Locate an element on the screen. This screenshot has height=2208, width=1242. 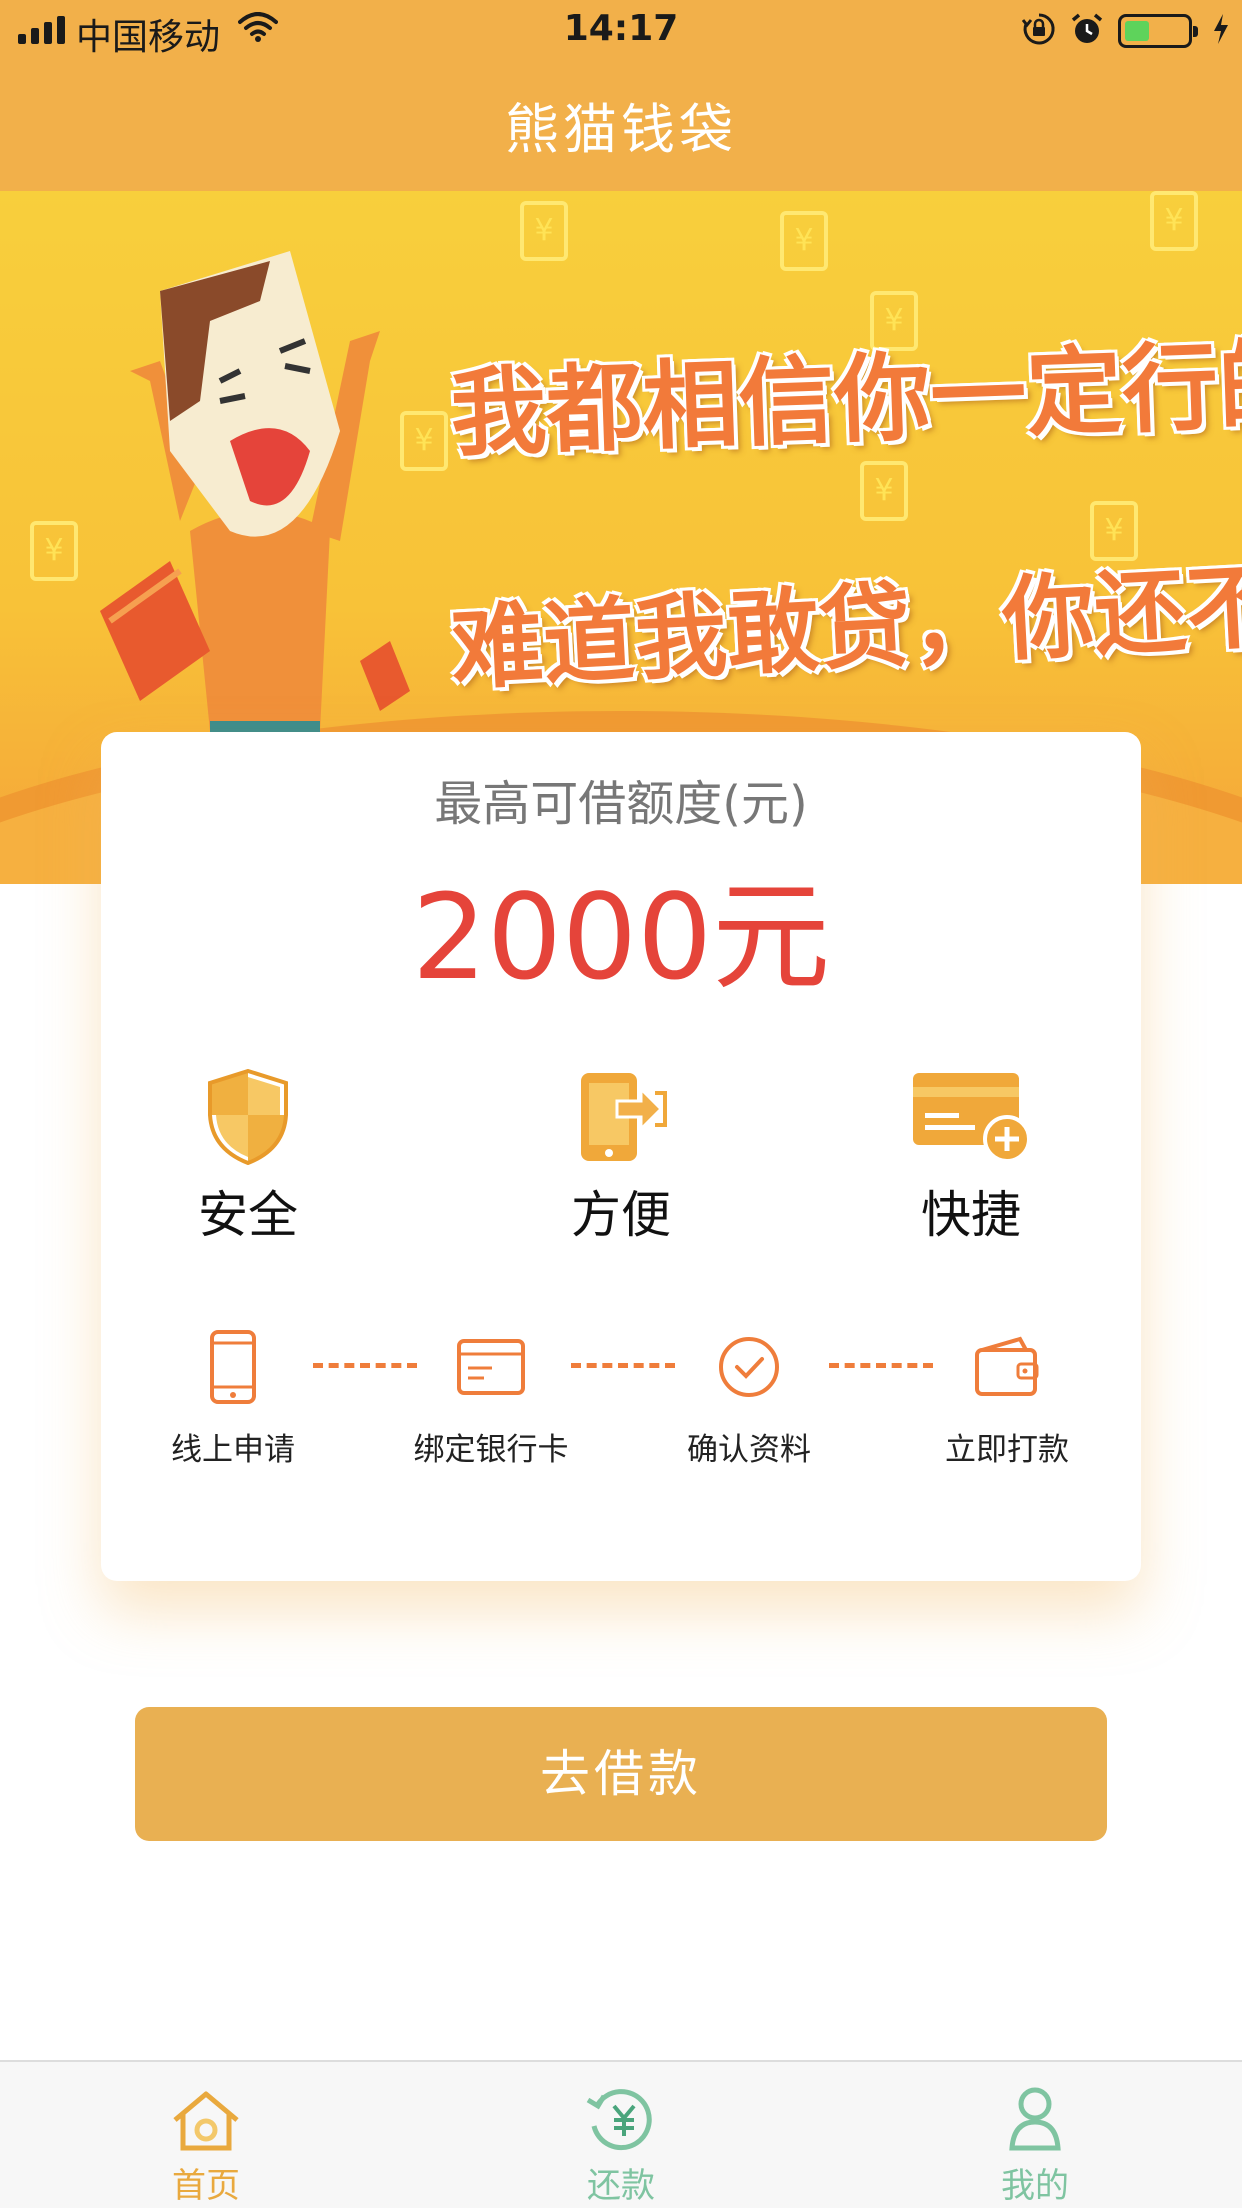
feature-safe: 安全 is located at coordinates (248, 1157).